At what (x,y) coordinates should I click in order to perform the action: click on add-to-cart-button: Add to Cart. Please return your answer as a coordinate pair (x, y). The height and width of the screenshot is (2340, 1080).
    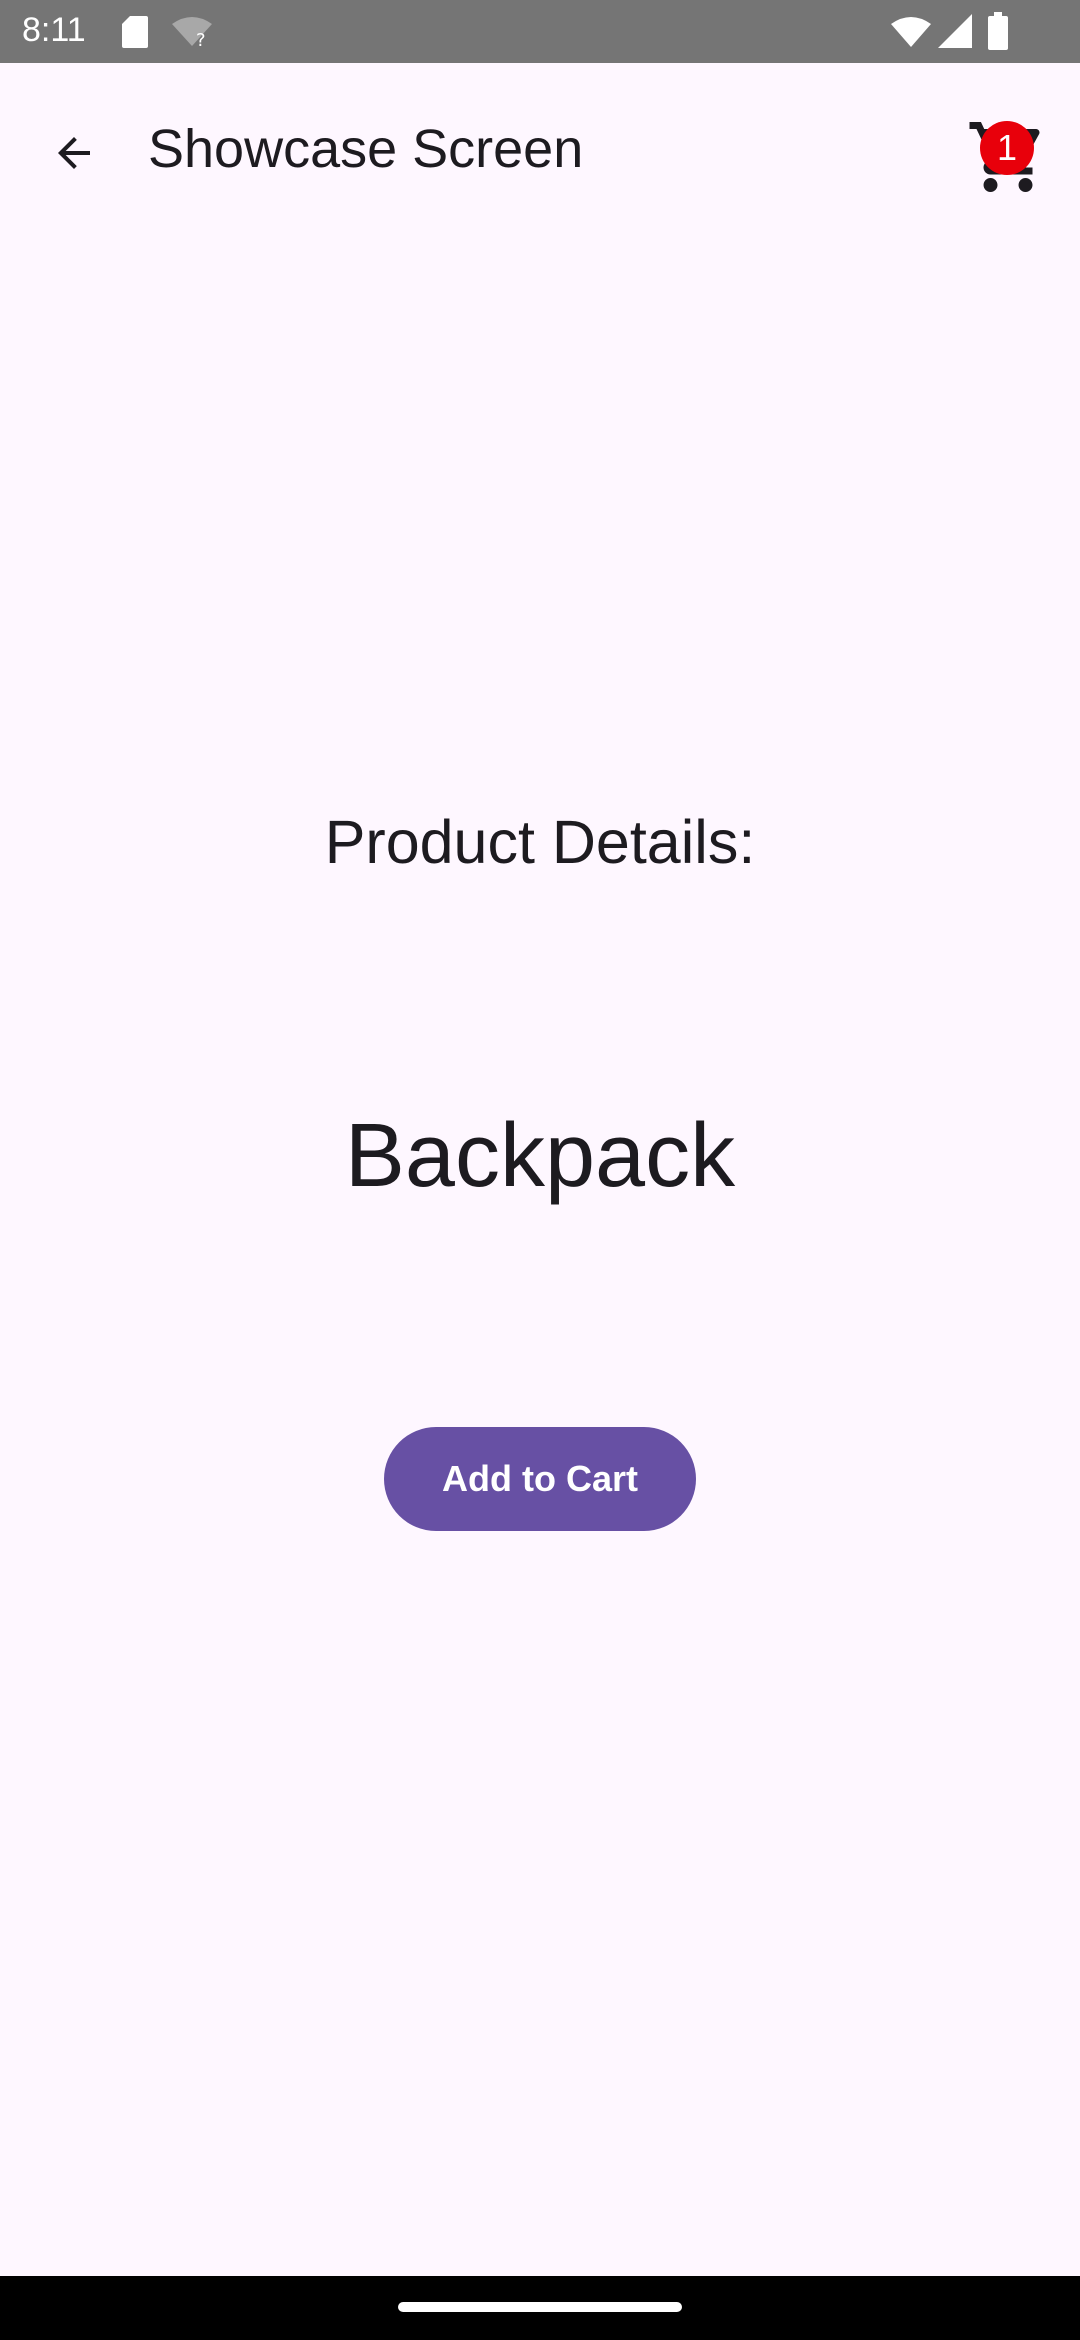
    Looking at the image, I should click on (540, 1479).